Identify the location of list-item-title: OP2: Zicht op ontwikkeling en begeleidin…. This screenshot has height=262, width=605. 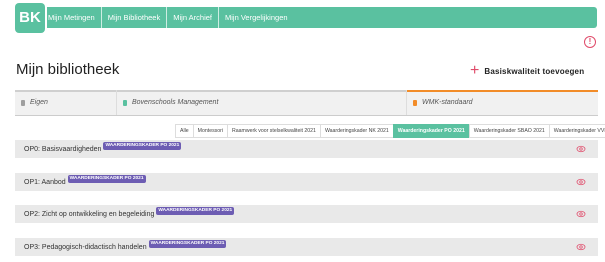
(89, 214).